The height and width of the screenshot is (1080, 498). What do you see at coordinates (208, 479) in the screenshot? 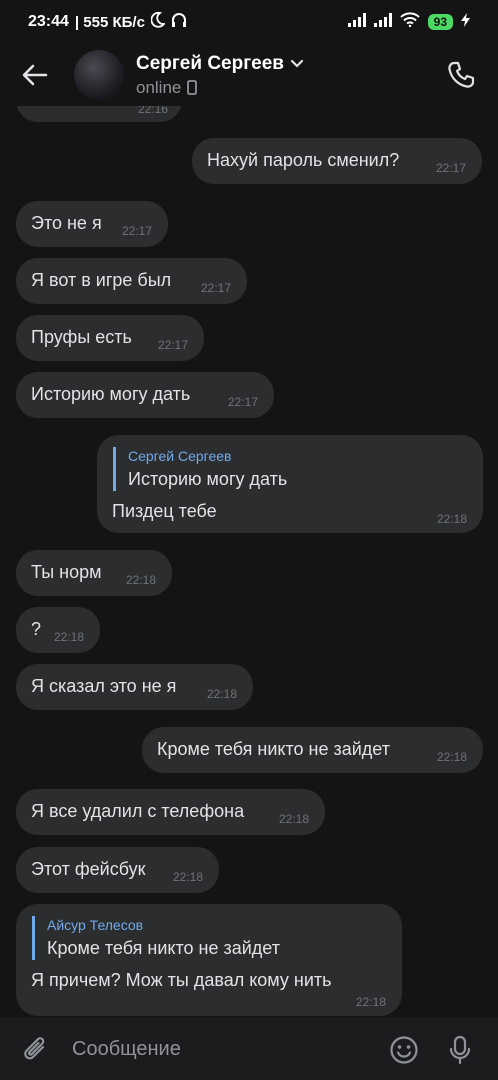
I see `reply-text: Историю могу дать` at bounding box center [208, 479].